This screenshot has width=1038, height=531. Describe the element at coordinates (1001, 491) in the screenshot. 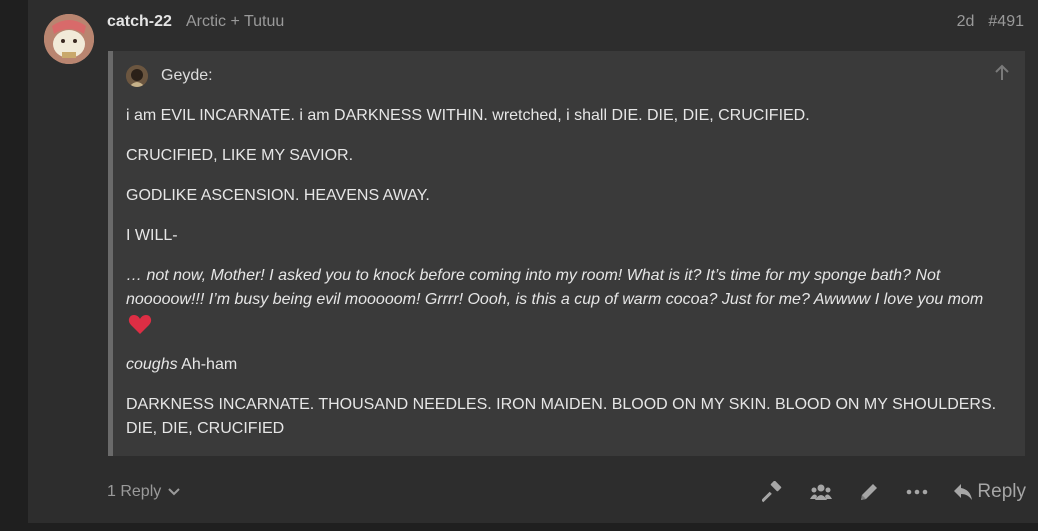

I see `reply-label: Reply` at that location.